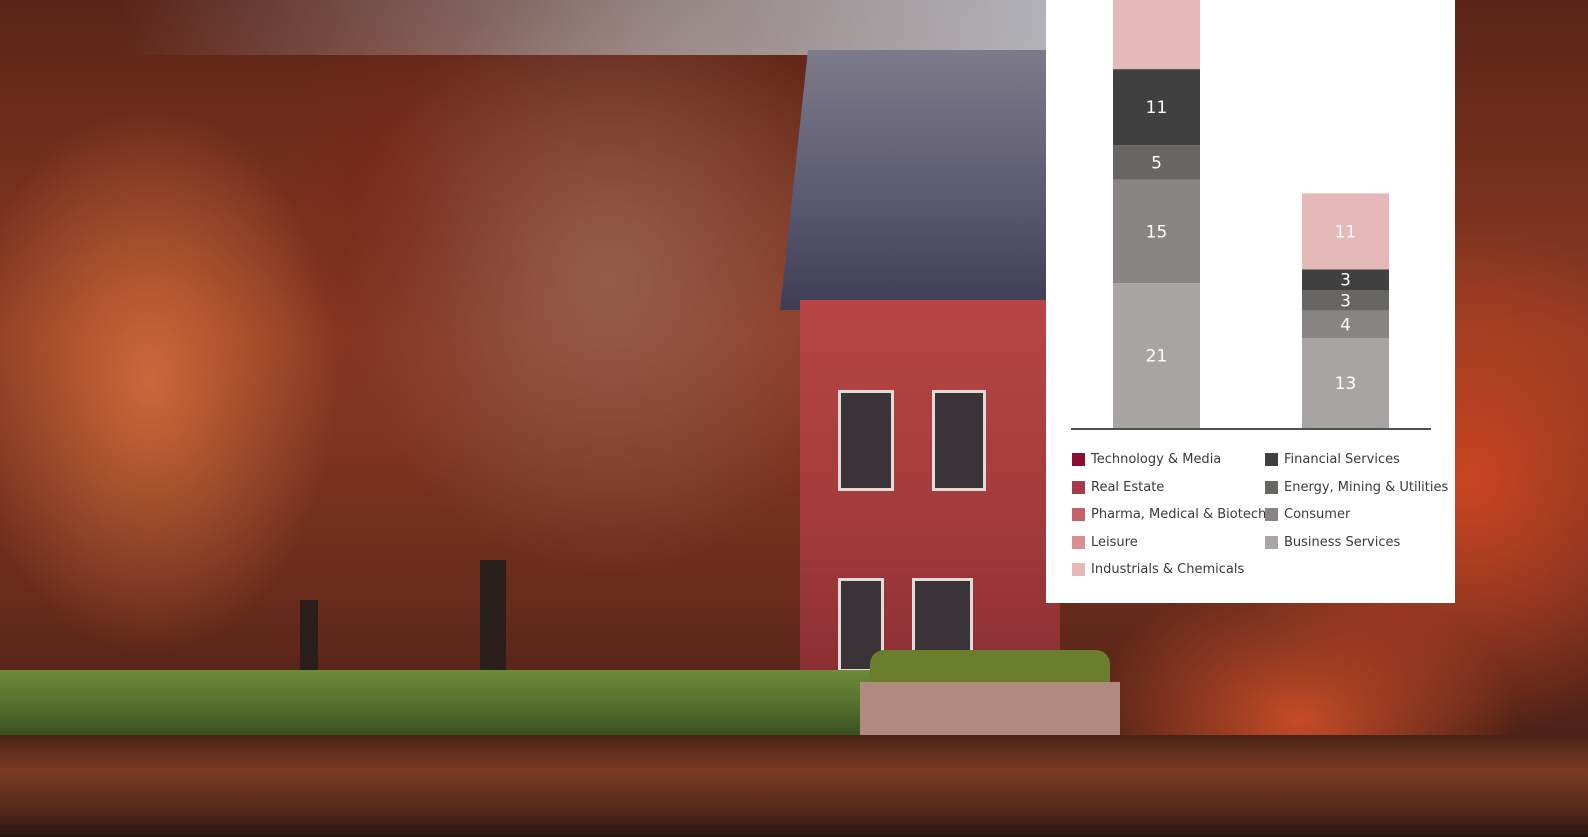 The height and width of the screenshot is (837, 1588). I want to click on data-label: 13, so click(1346, 384).